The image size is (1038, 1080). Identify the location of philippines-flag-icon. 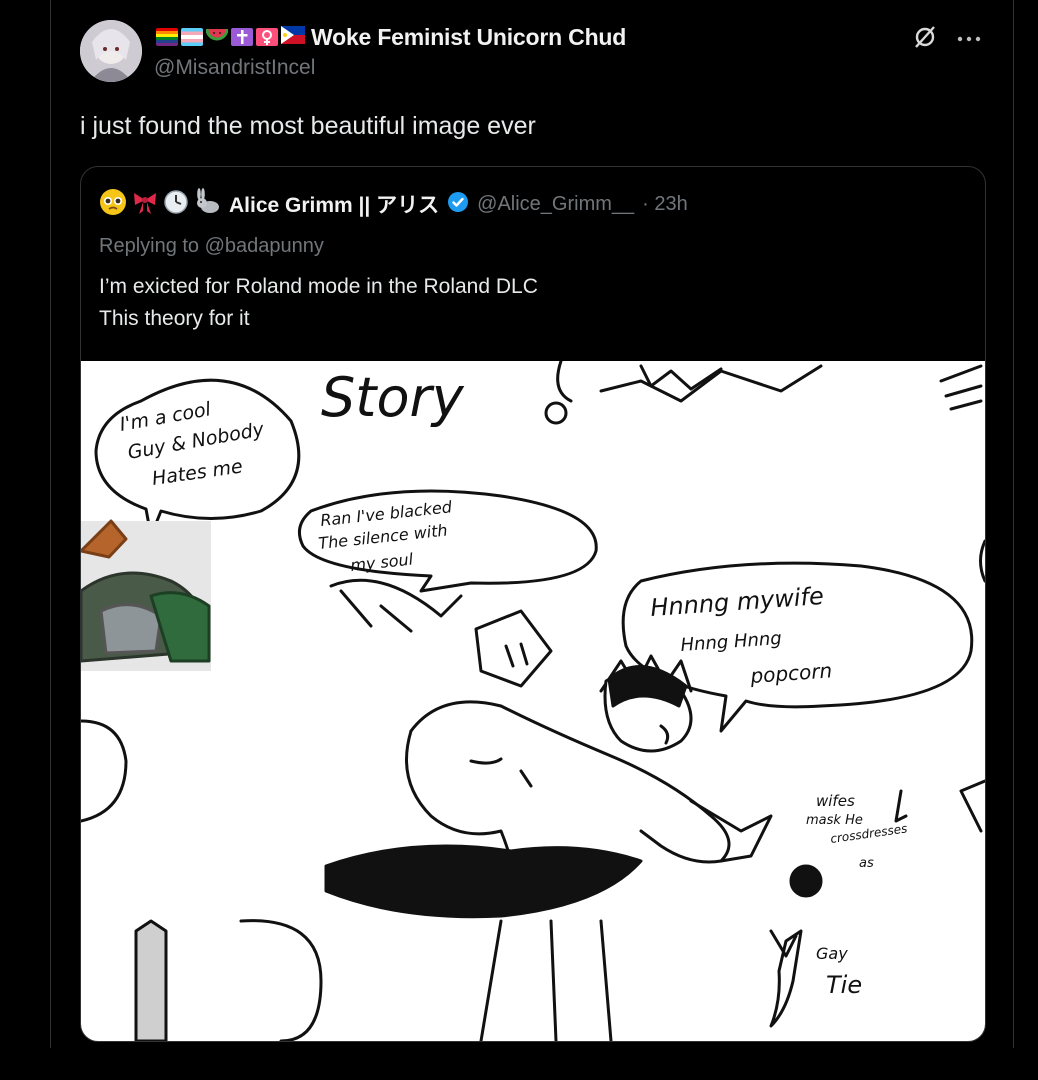
(293, 37).